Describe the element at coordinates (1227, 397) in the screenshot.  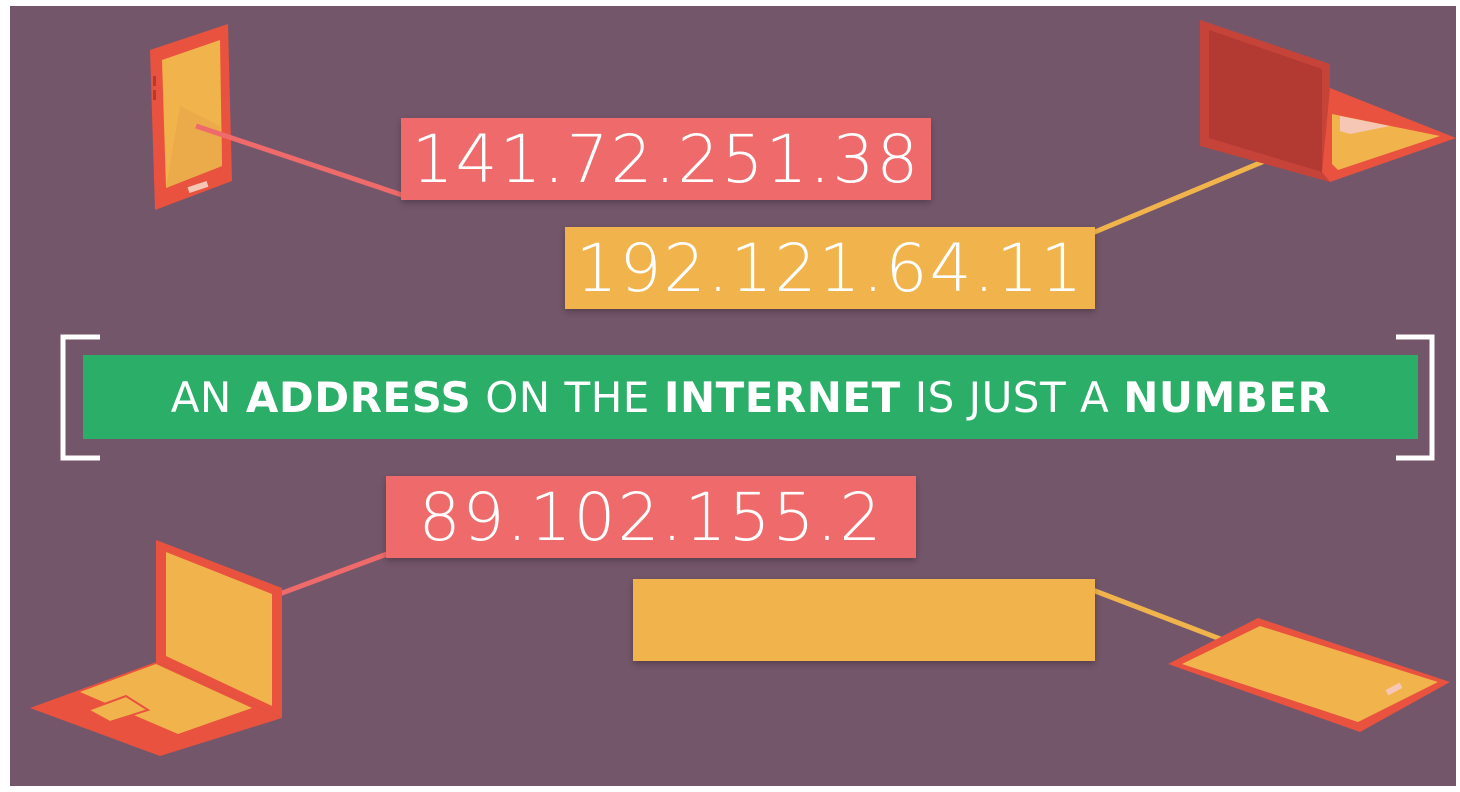
I see `banner-word: NUMBER` at that location.